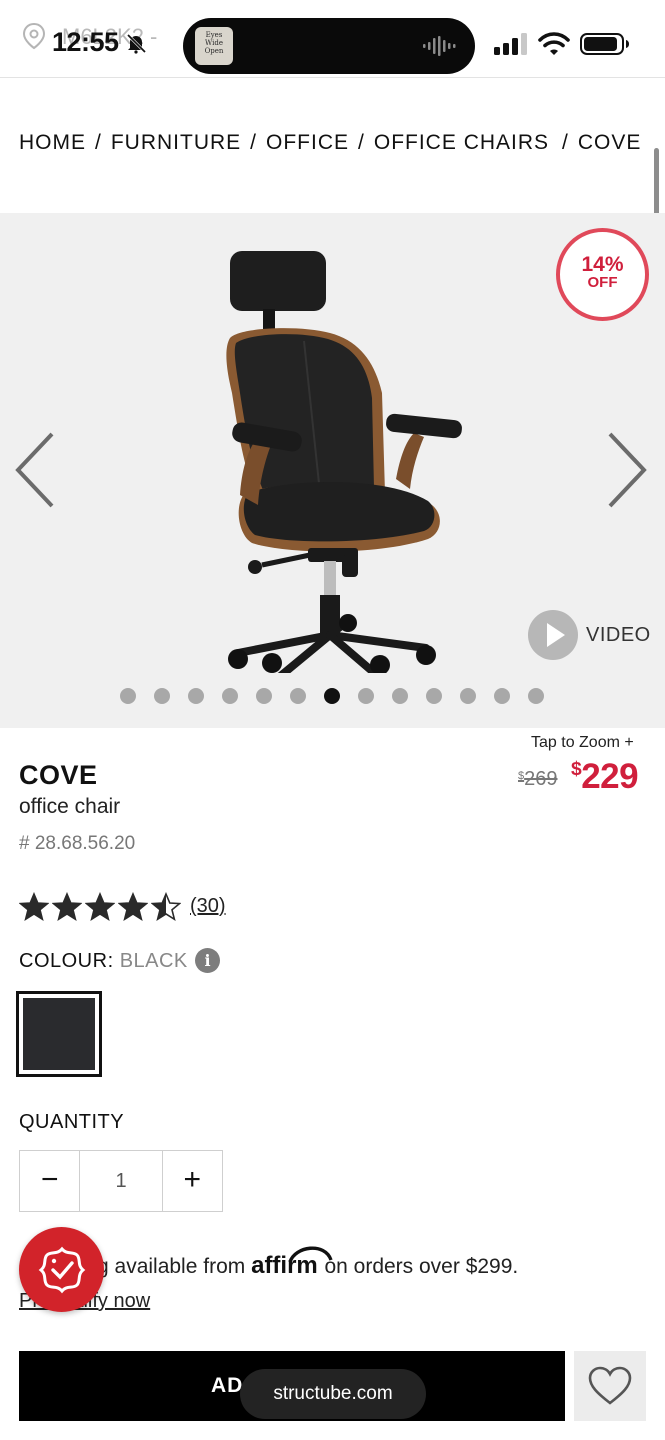 Image resolution: width=665 pixels, height=1440 pixels. What do you see at coordinates (192, 1181) in the screenshot?
I see `quantity-increase-button: +` at bounding box center [192, 1181].